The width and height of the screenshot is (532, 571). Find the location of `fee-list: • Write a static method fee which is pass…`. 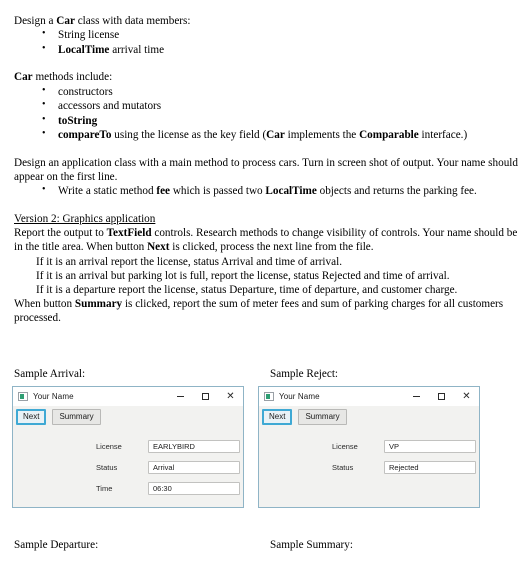

fee-list: • Write a static method fee which is pass… is located at coordinates (266, 191).